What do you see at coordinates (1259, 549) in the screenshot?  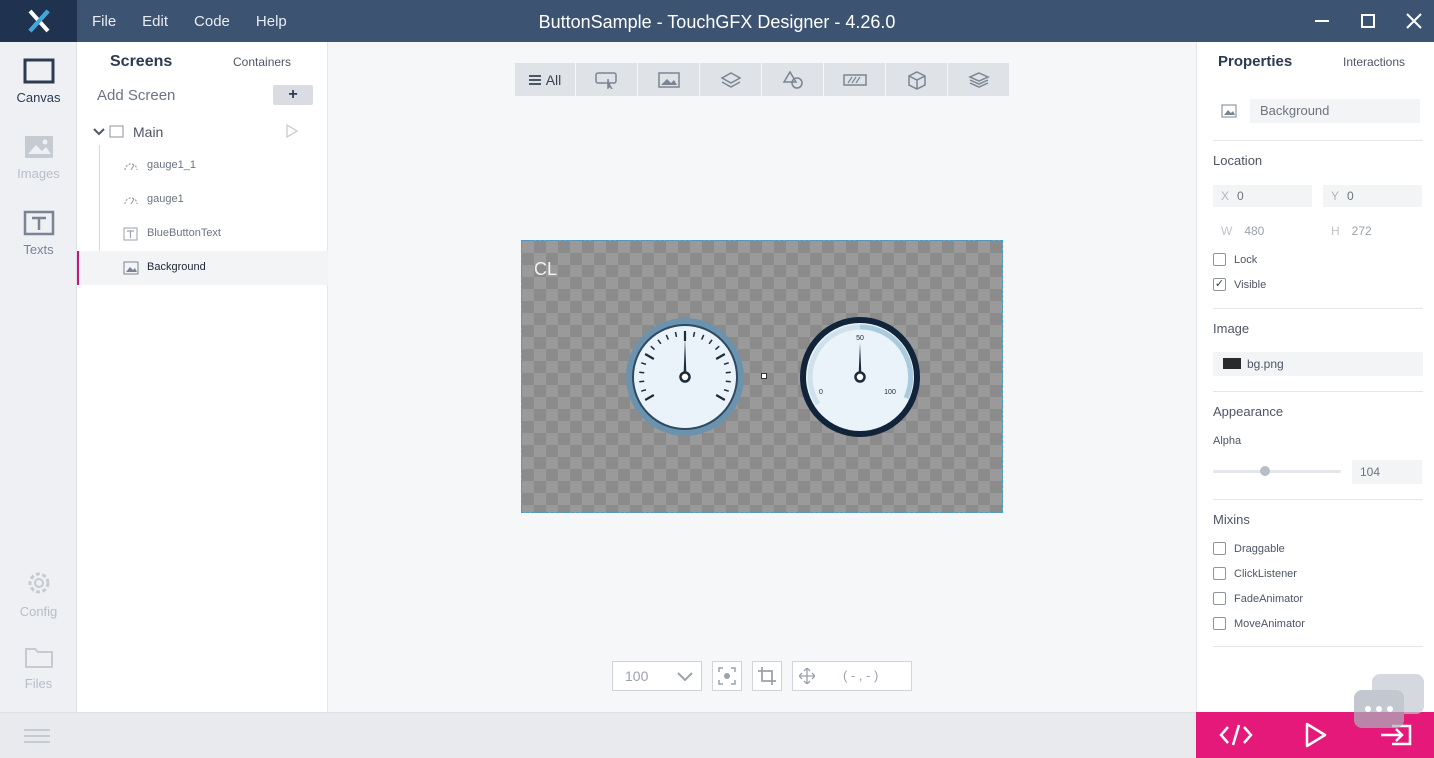 I see `draggable-label: Draggable` at bounding box center [1259, 549].